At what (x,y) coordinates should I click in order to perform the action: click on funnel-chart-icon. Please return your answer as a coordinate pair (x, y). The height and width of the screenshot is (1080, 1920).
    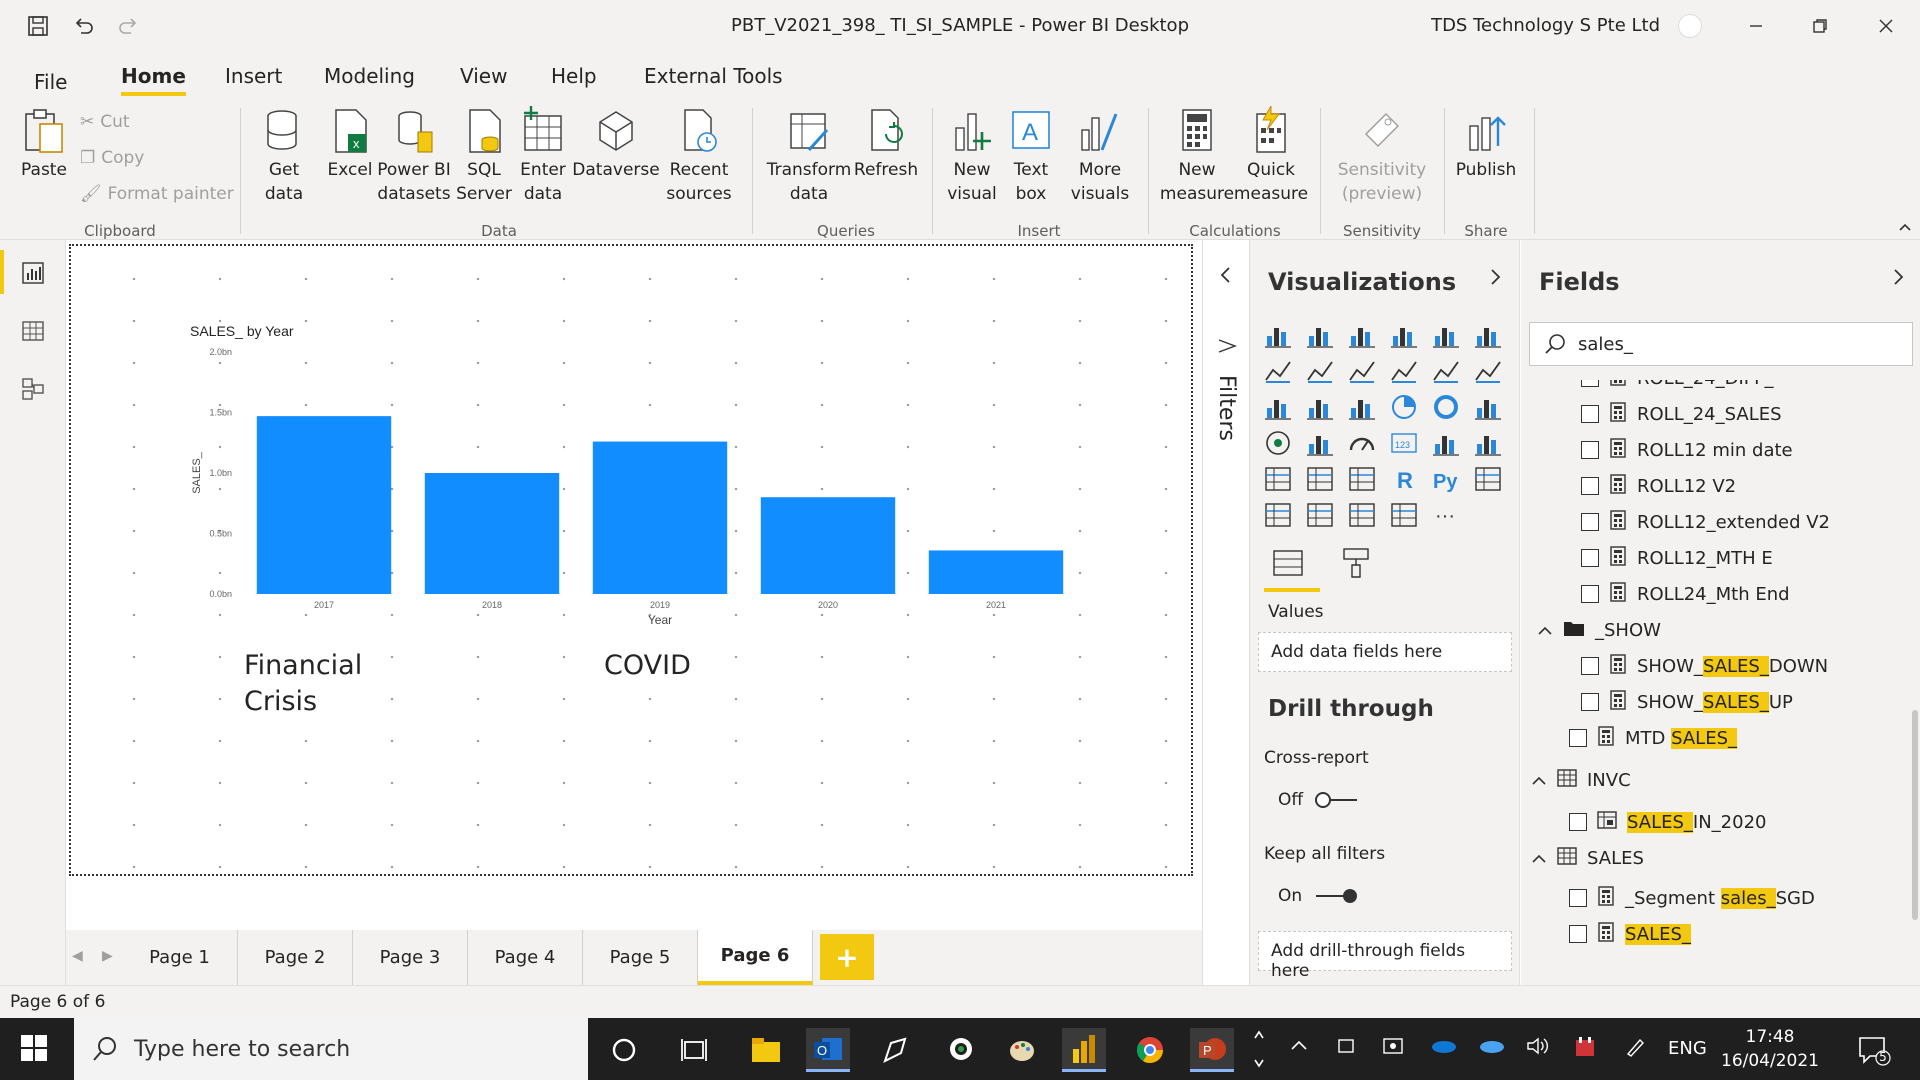
    Looking at the image, I should click on (1320, 407).